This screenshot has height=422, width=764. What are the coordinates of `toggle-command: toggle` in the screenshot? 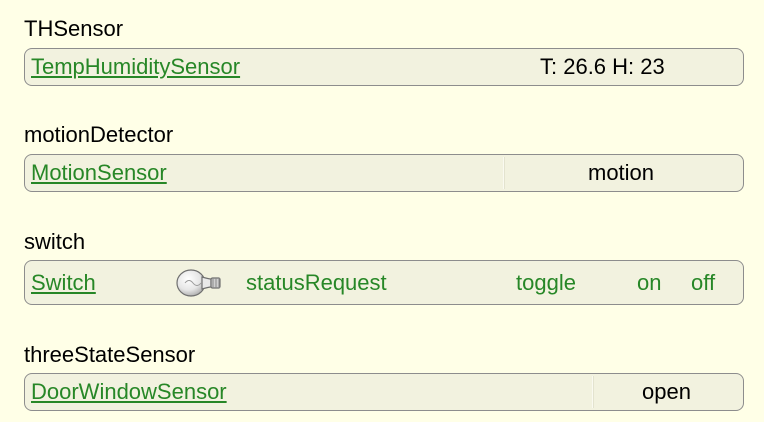 It's located at (546, 283).